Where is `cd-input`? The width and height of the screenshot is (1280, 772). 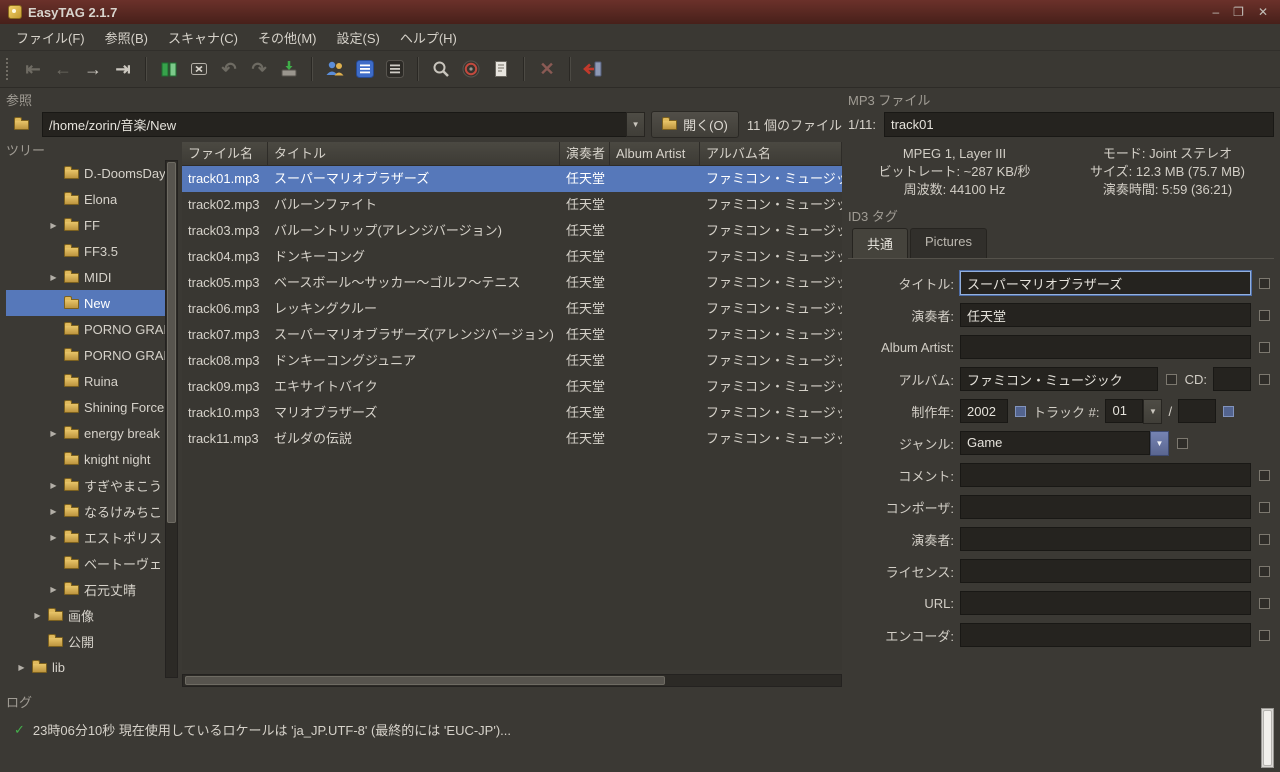
cd-input is located at coordinates (1232, 379).